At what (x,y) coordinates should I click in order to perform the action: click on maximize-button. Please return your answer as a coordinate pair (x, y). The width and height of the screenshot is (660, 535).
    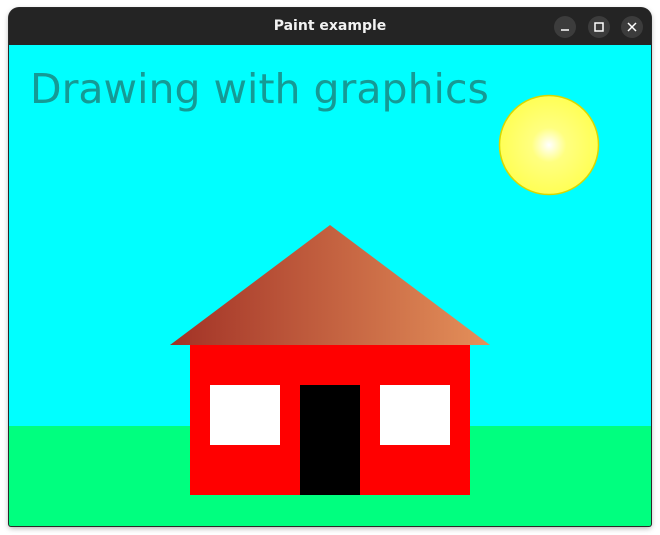
    Looking at the image, I should click on (599, 27).